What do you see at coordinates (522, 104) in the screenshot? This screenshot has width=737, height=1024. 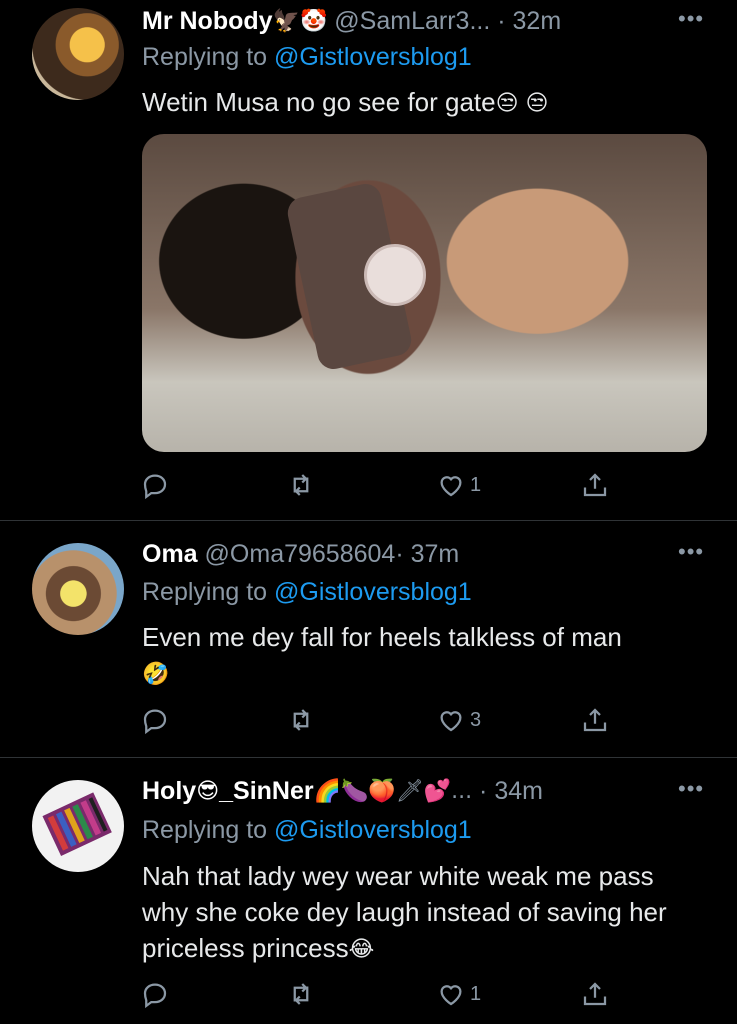 I see `tweet-text-emojis: 😒 😒` at bounding box center [522, 104].